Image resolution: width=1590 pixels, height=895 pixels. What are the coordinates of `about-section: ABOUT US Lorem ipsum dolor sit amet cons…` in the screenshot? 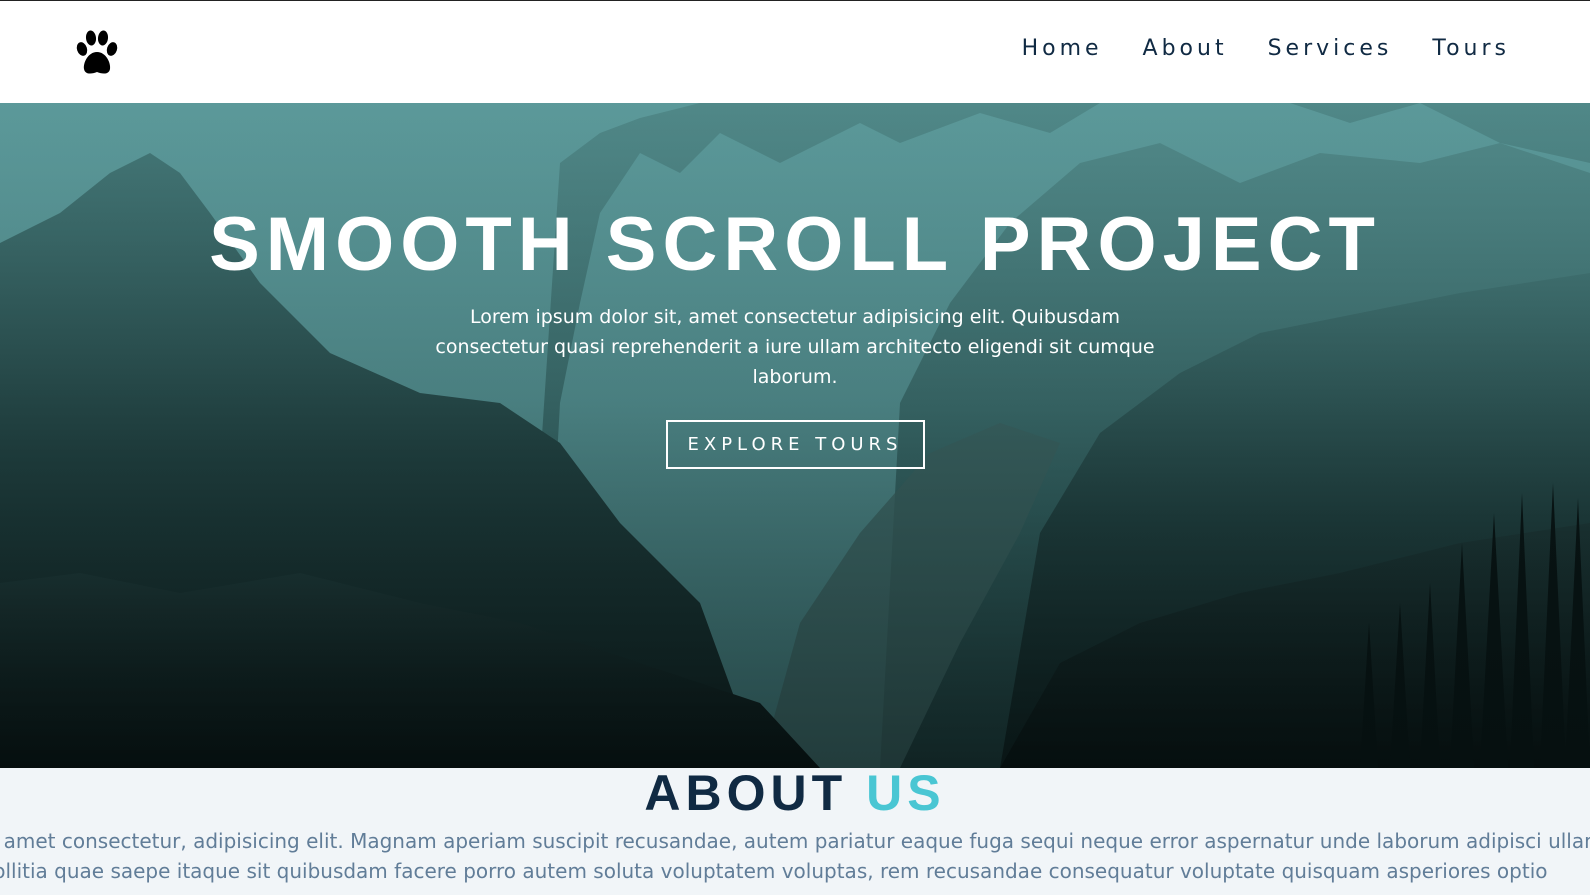 It's located at (795, 831).